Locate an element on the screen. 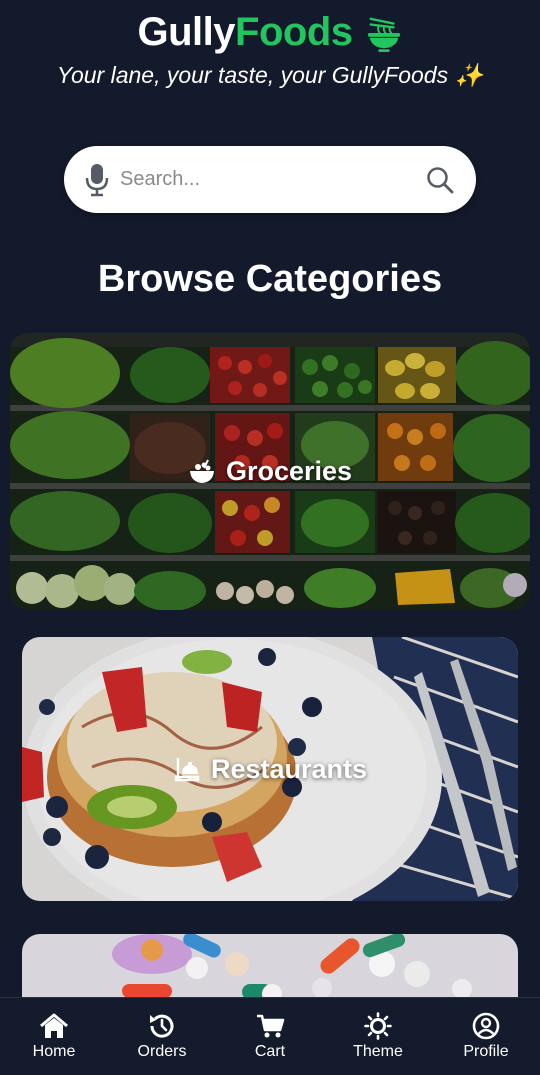 The width and height of the screenshot is (540, 1075). search-icon is located at coordinates (440, 180).